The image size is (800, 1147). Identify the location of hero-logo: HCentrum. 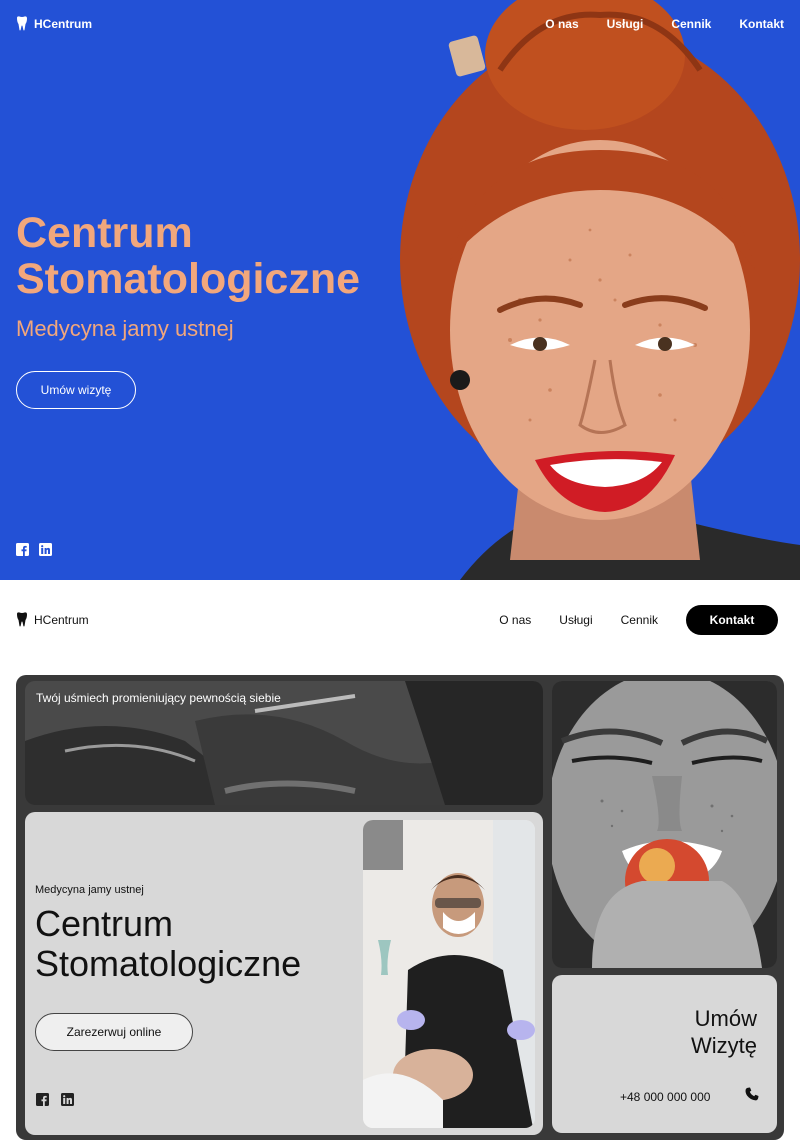
(54, 23).